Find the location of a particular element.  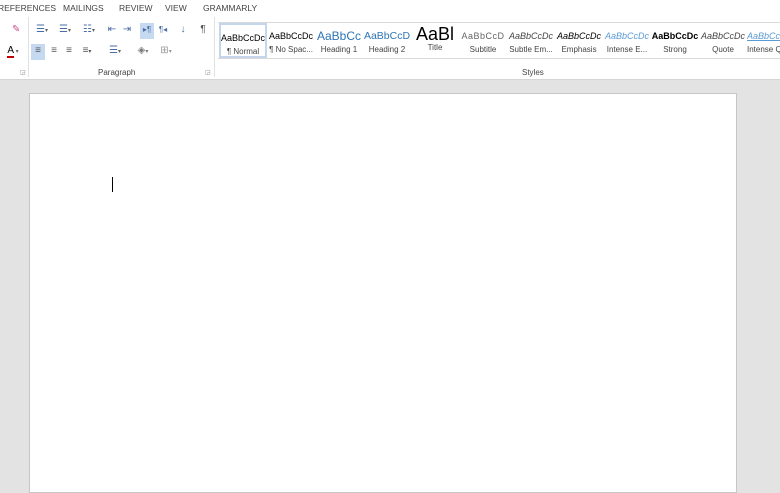

tab-review: REVIEW is located at coordinates (136, 8).